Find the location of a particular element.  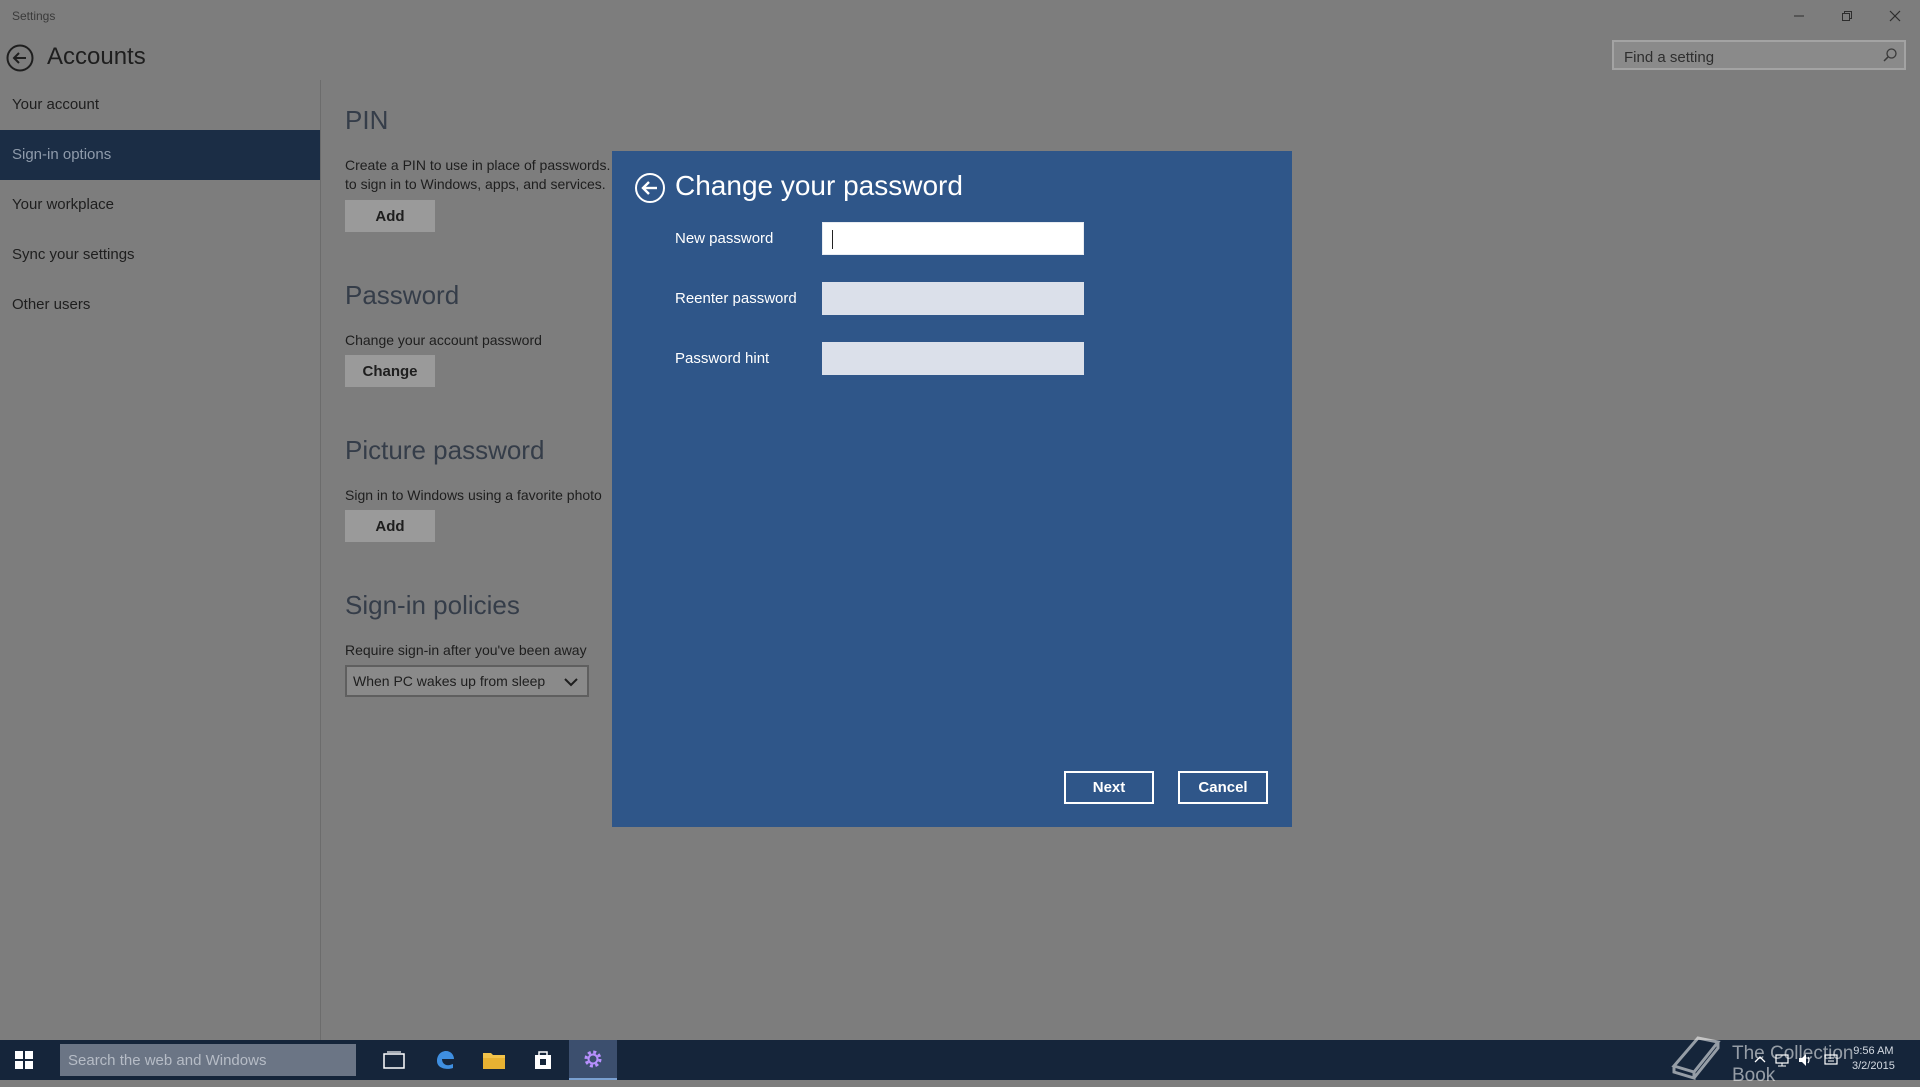

back-button is located at coordinates (20, 58).